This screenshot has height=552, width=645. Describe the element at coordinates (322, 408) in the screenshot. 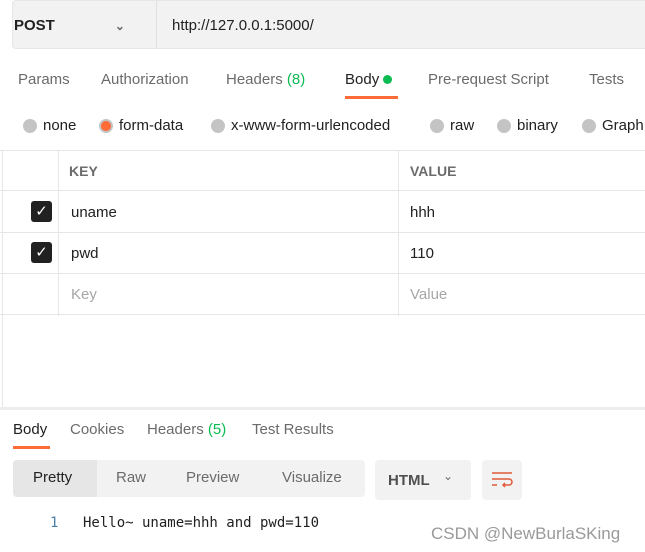

I see `pane-resizer` at that location.